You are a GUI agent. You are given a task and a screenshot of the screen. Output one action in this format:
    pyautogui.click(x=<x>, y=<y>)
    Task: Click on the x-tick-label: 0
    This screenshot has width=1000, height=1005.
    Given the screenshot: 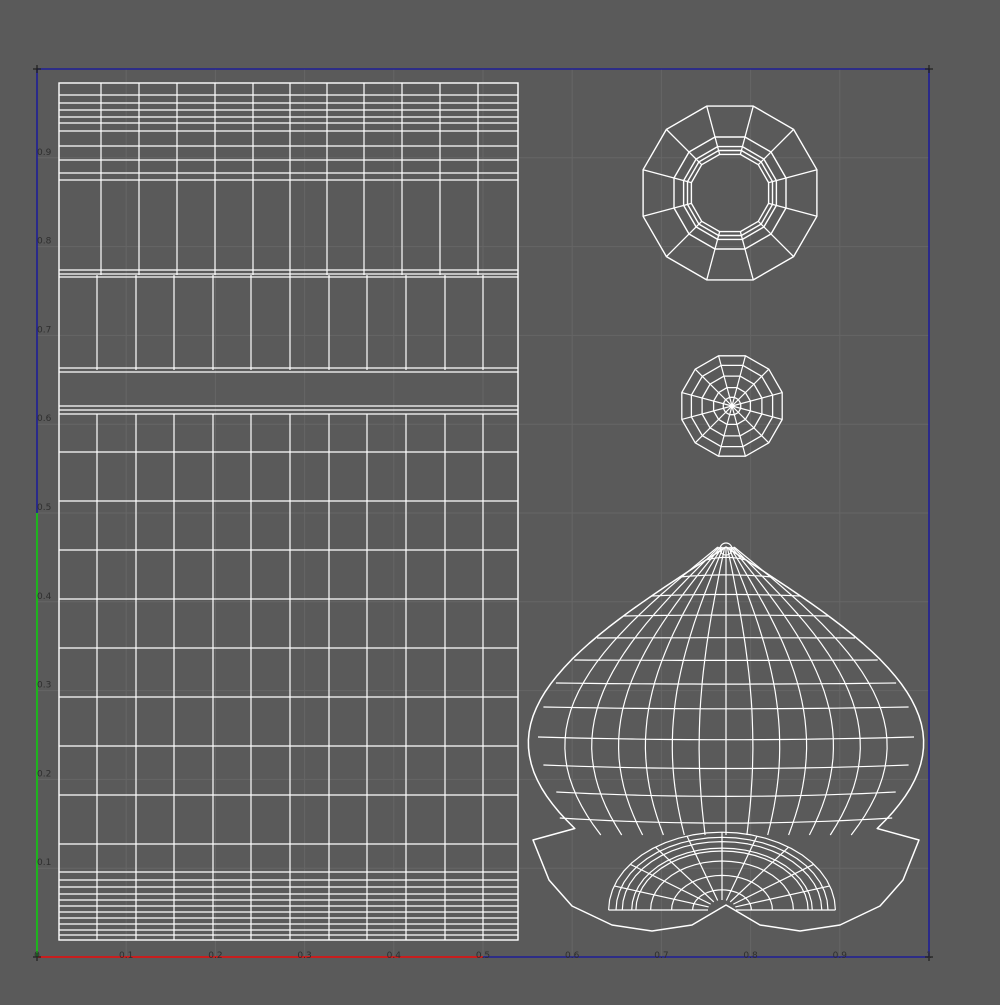 What is the action you would take?
    pyautogui.click(x=37, y=956)
    